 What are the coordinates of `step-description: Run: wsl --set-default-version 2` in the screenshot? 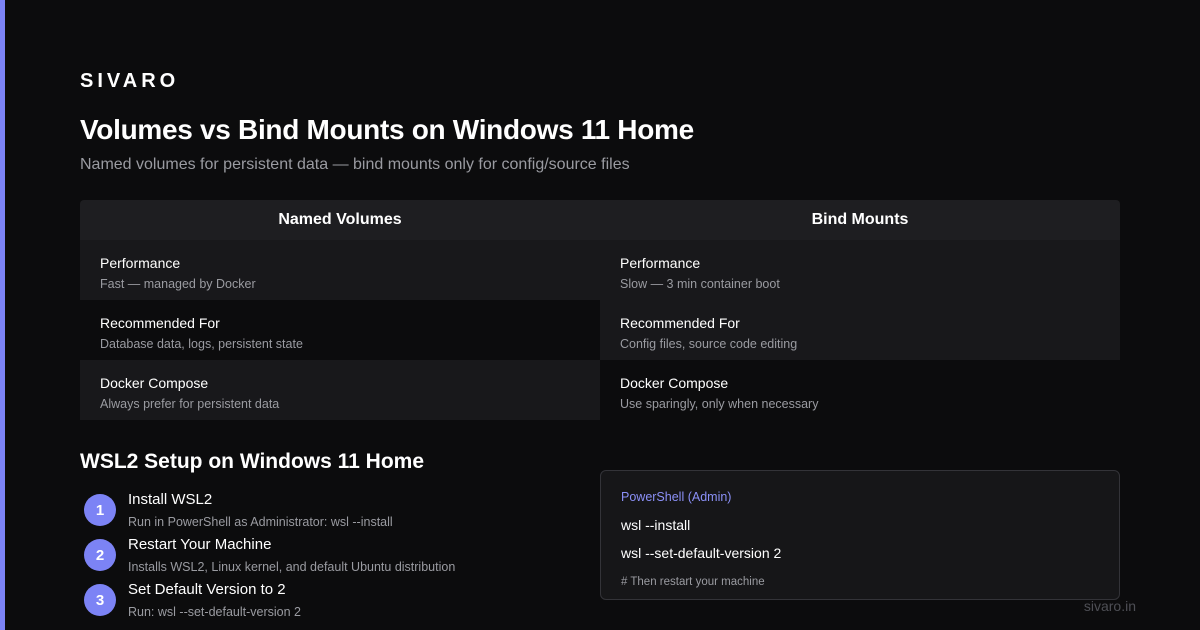 It's located at (214, 612).